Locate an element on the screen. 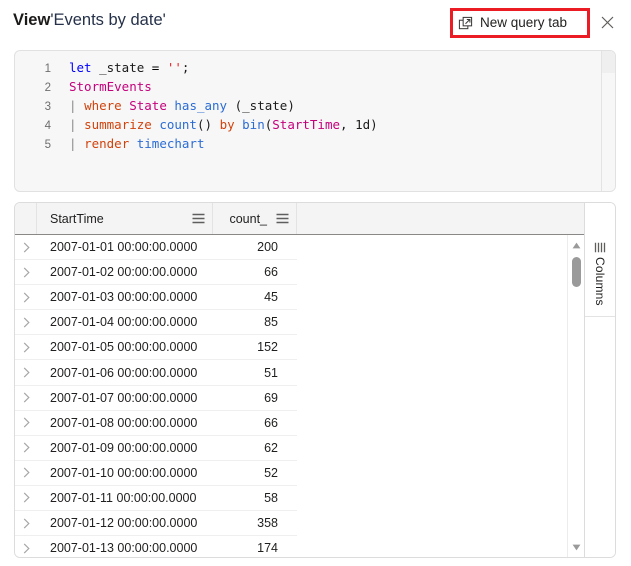  grid-vertical-scrollbar is located at coordinates (576, 396).